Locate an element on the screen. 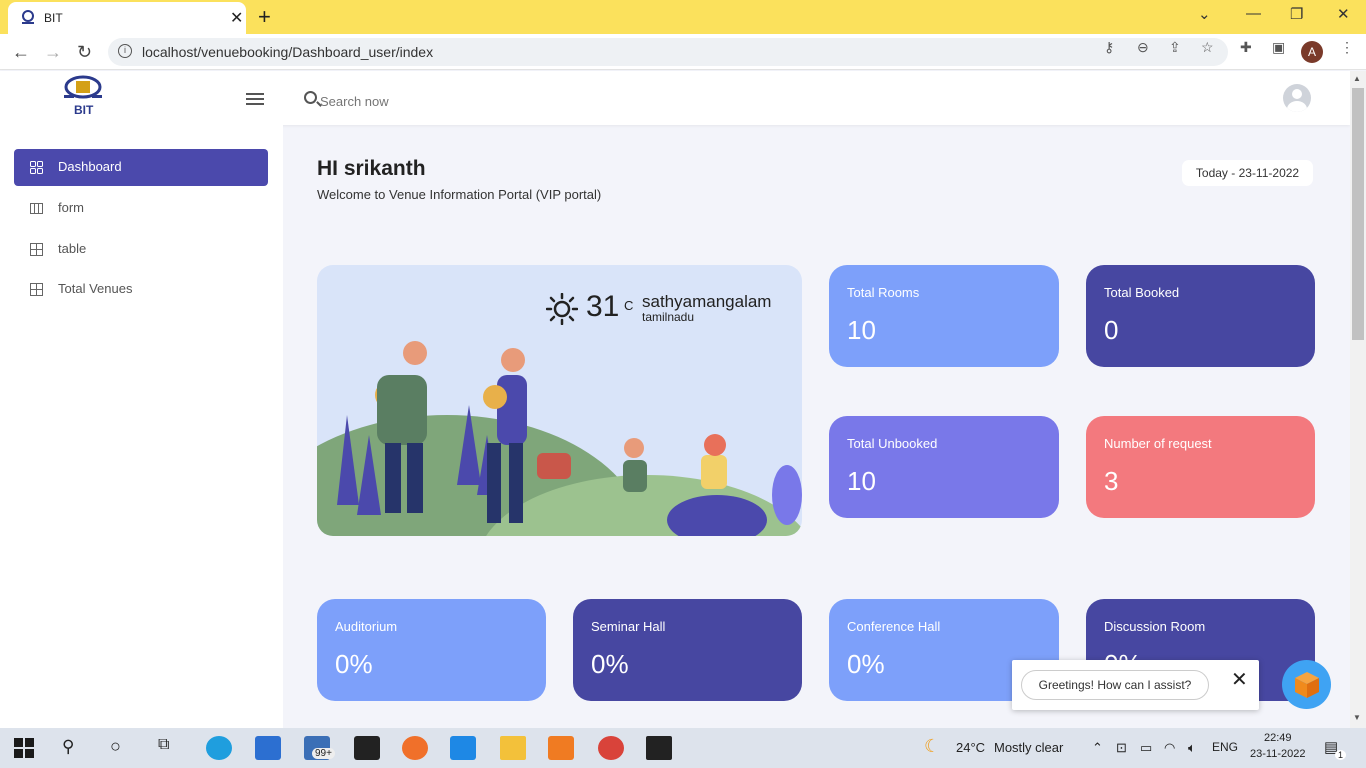 This screenshot has width=1366, height=768. tab-close-icon: ✕ is located at coordinates (236, 18).